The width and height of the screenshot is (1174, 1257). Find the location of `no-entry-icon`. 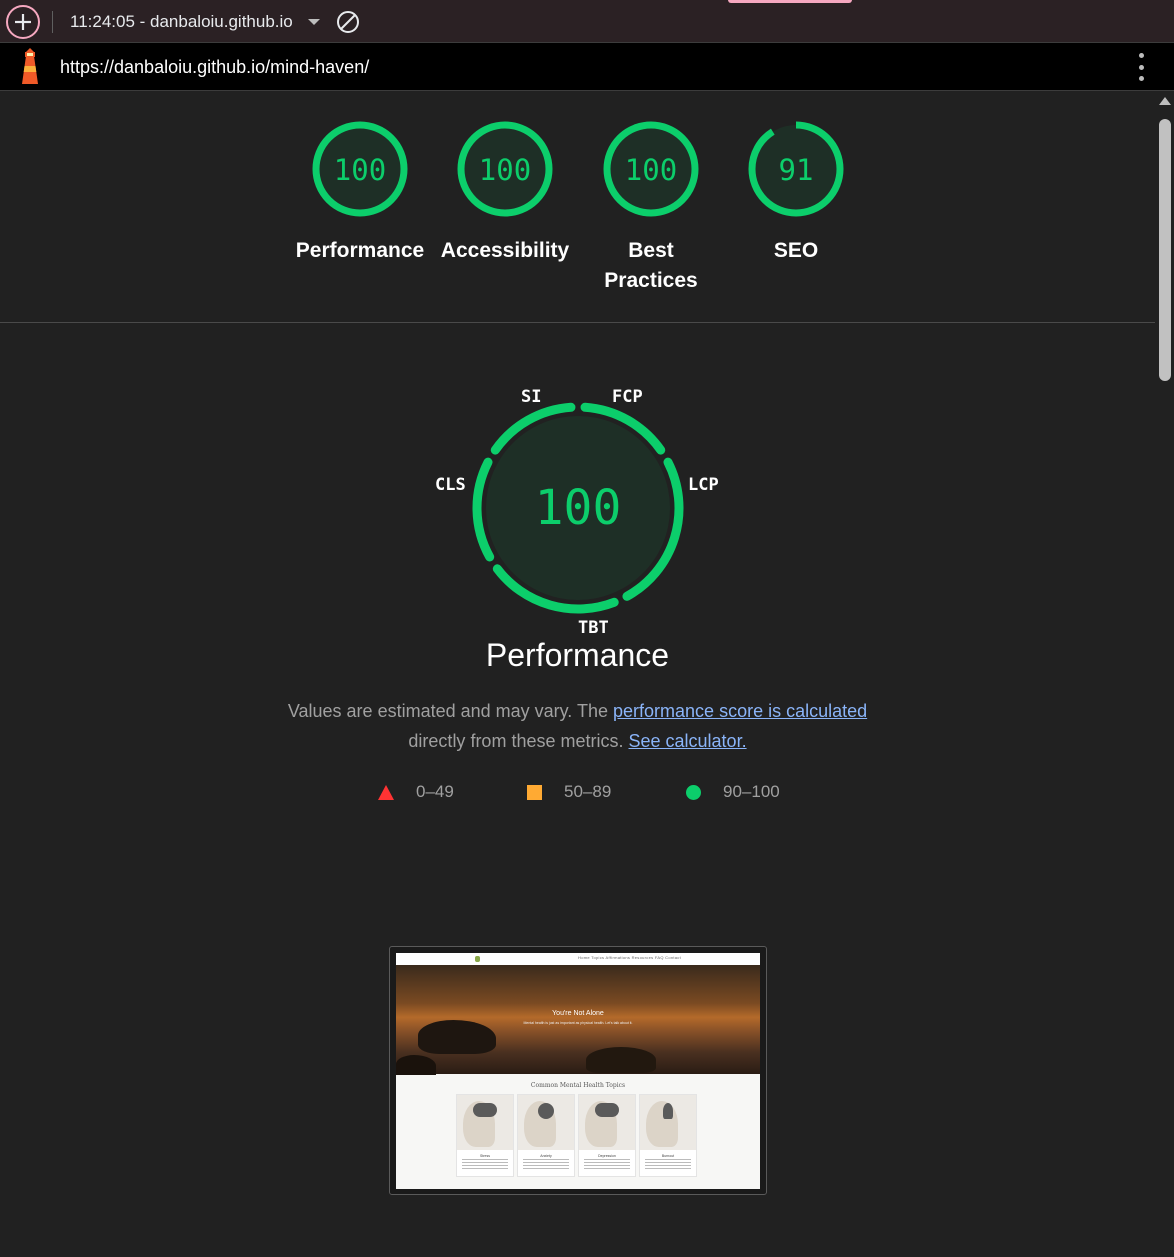

no-entry-icon is located at coordinates (348, 22).